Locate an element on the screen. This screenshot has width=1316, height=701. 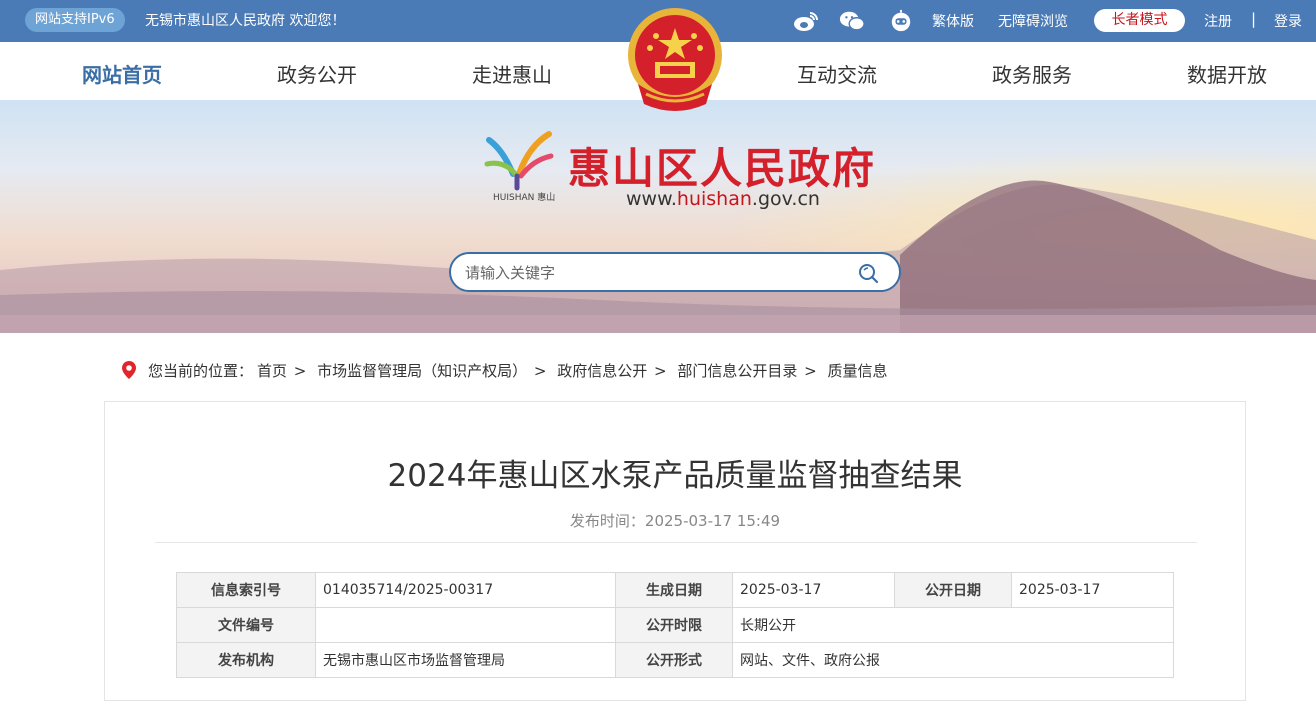
robot-icon is located at coordinates (901, 21).